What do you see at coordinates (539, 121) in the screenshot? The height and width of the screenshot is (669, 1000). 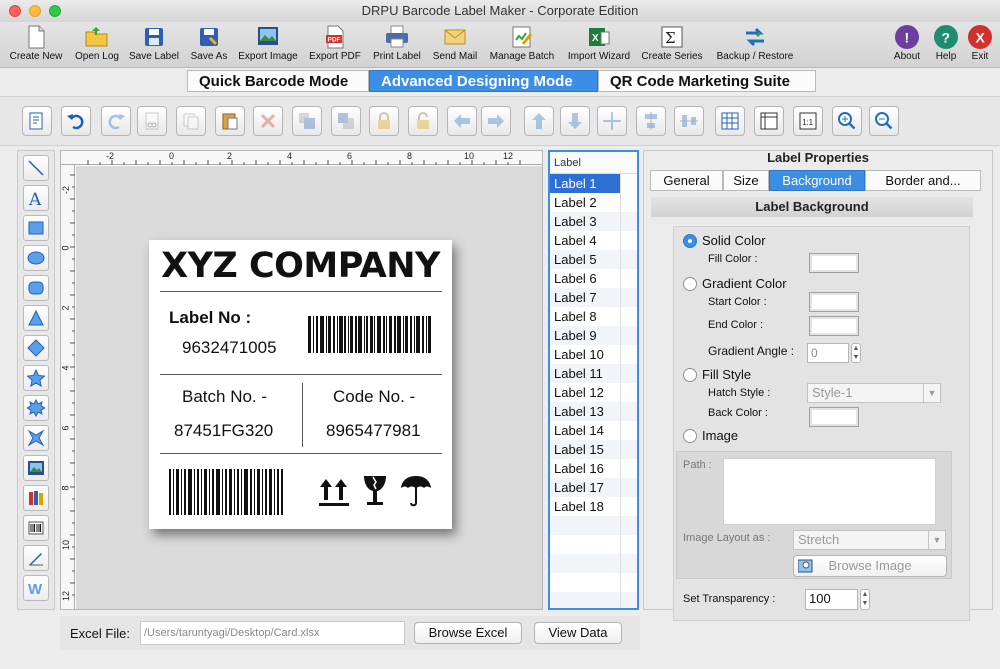 I see `move-up-button` at bounding box center [539, 121].